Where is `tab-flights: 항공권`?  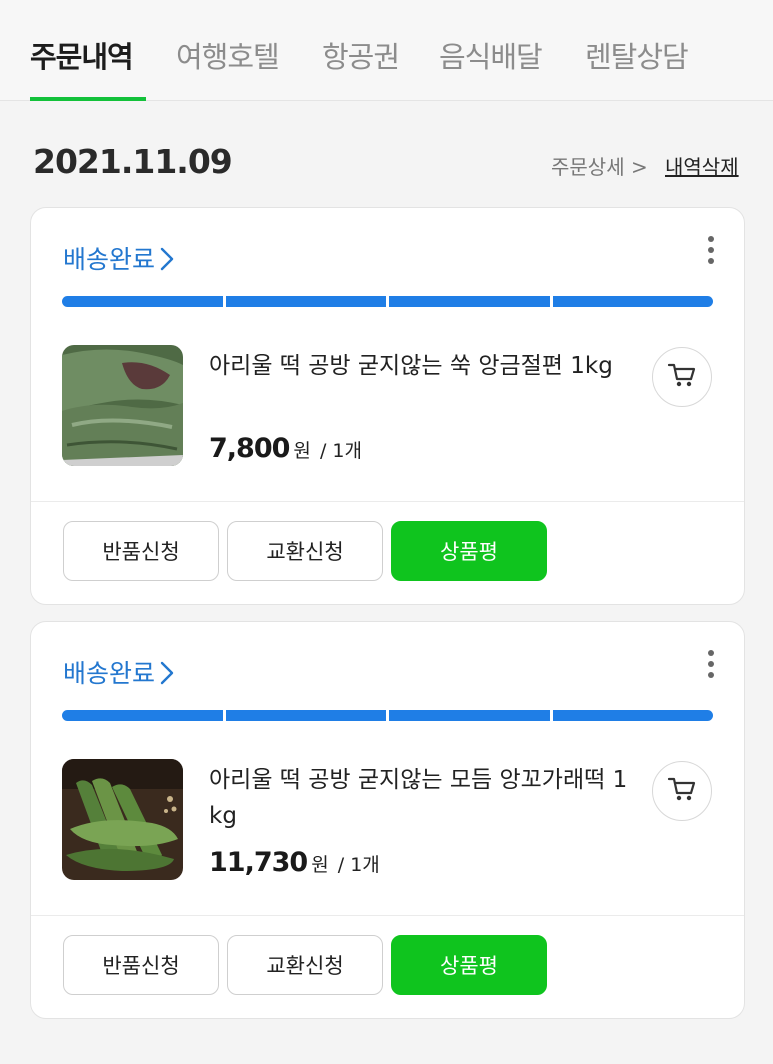 tab-flights: 항공권 is located at coordinates (361, 55).